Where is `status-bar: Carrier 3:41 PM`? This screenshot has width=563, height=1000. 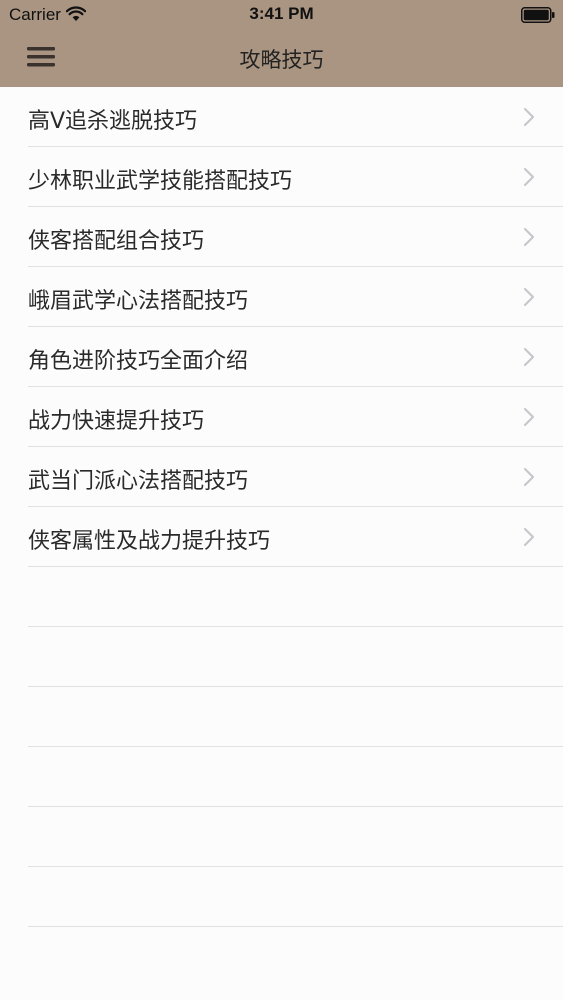 status-bar: Carrier 3:41 PM is located at coordinates (281, 15).